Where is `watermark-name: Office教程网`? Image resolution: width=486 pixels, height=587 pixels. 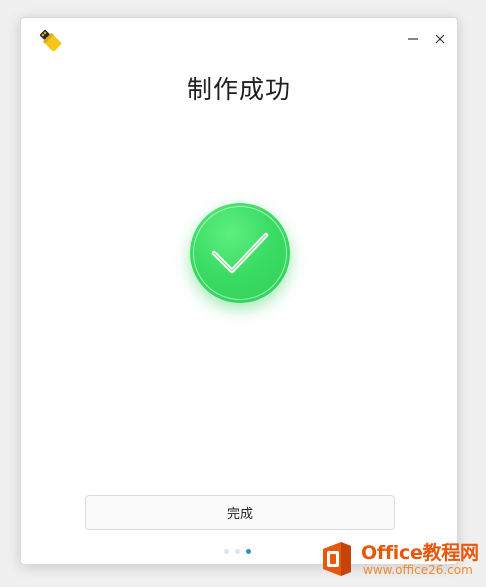 watermark-name: Office教程网 is located at coordinates (420, 553).